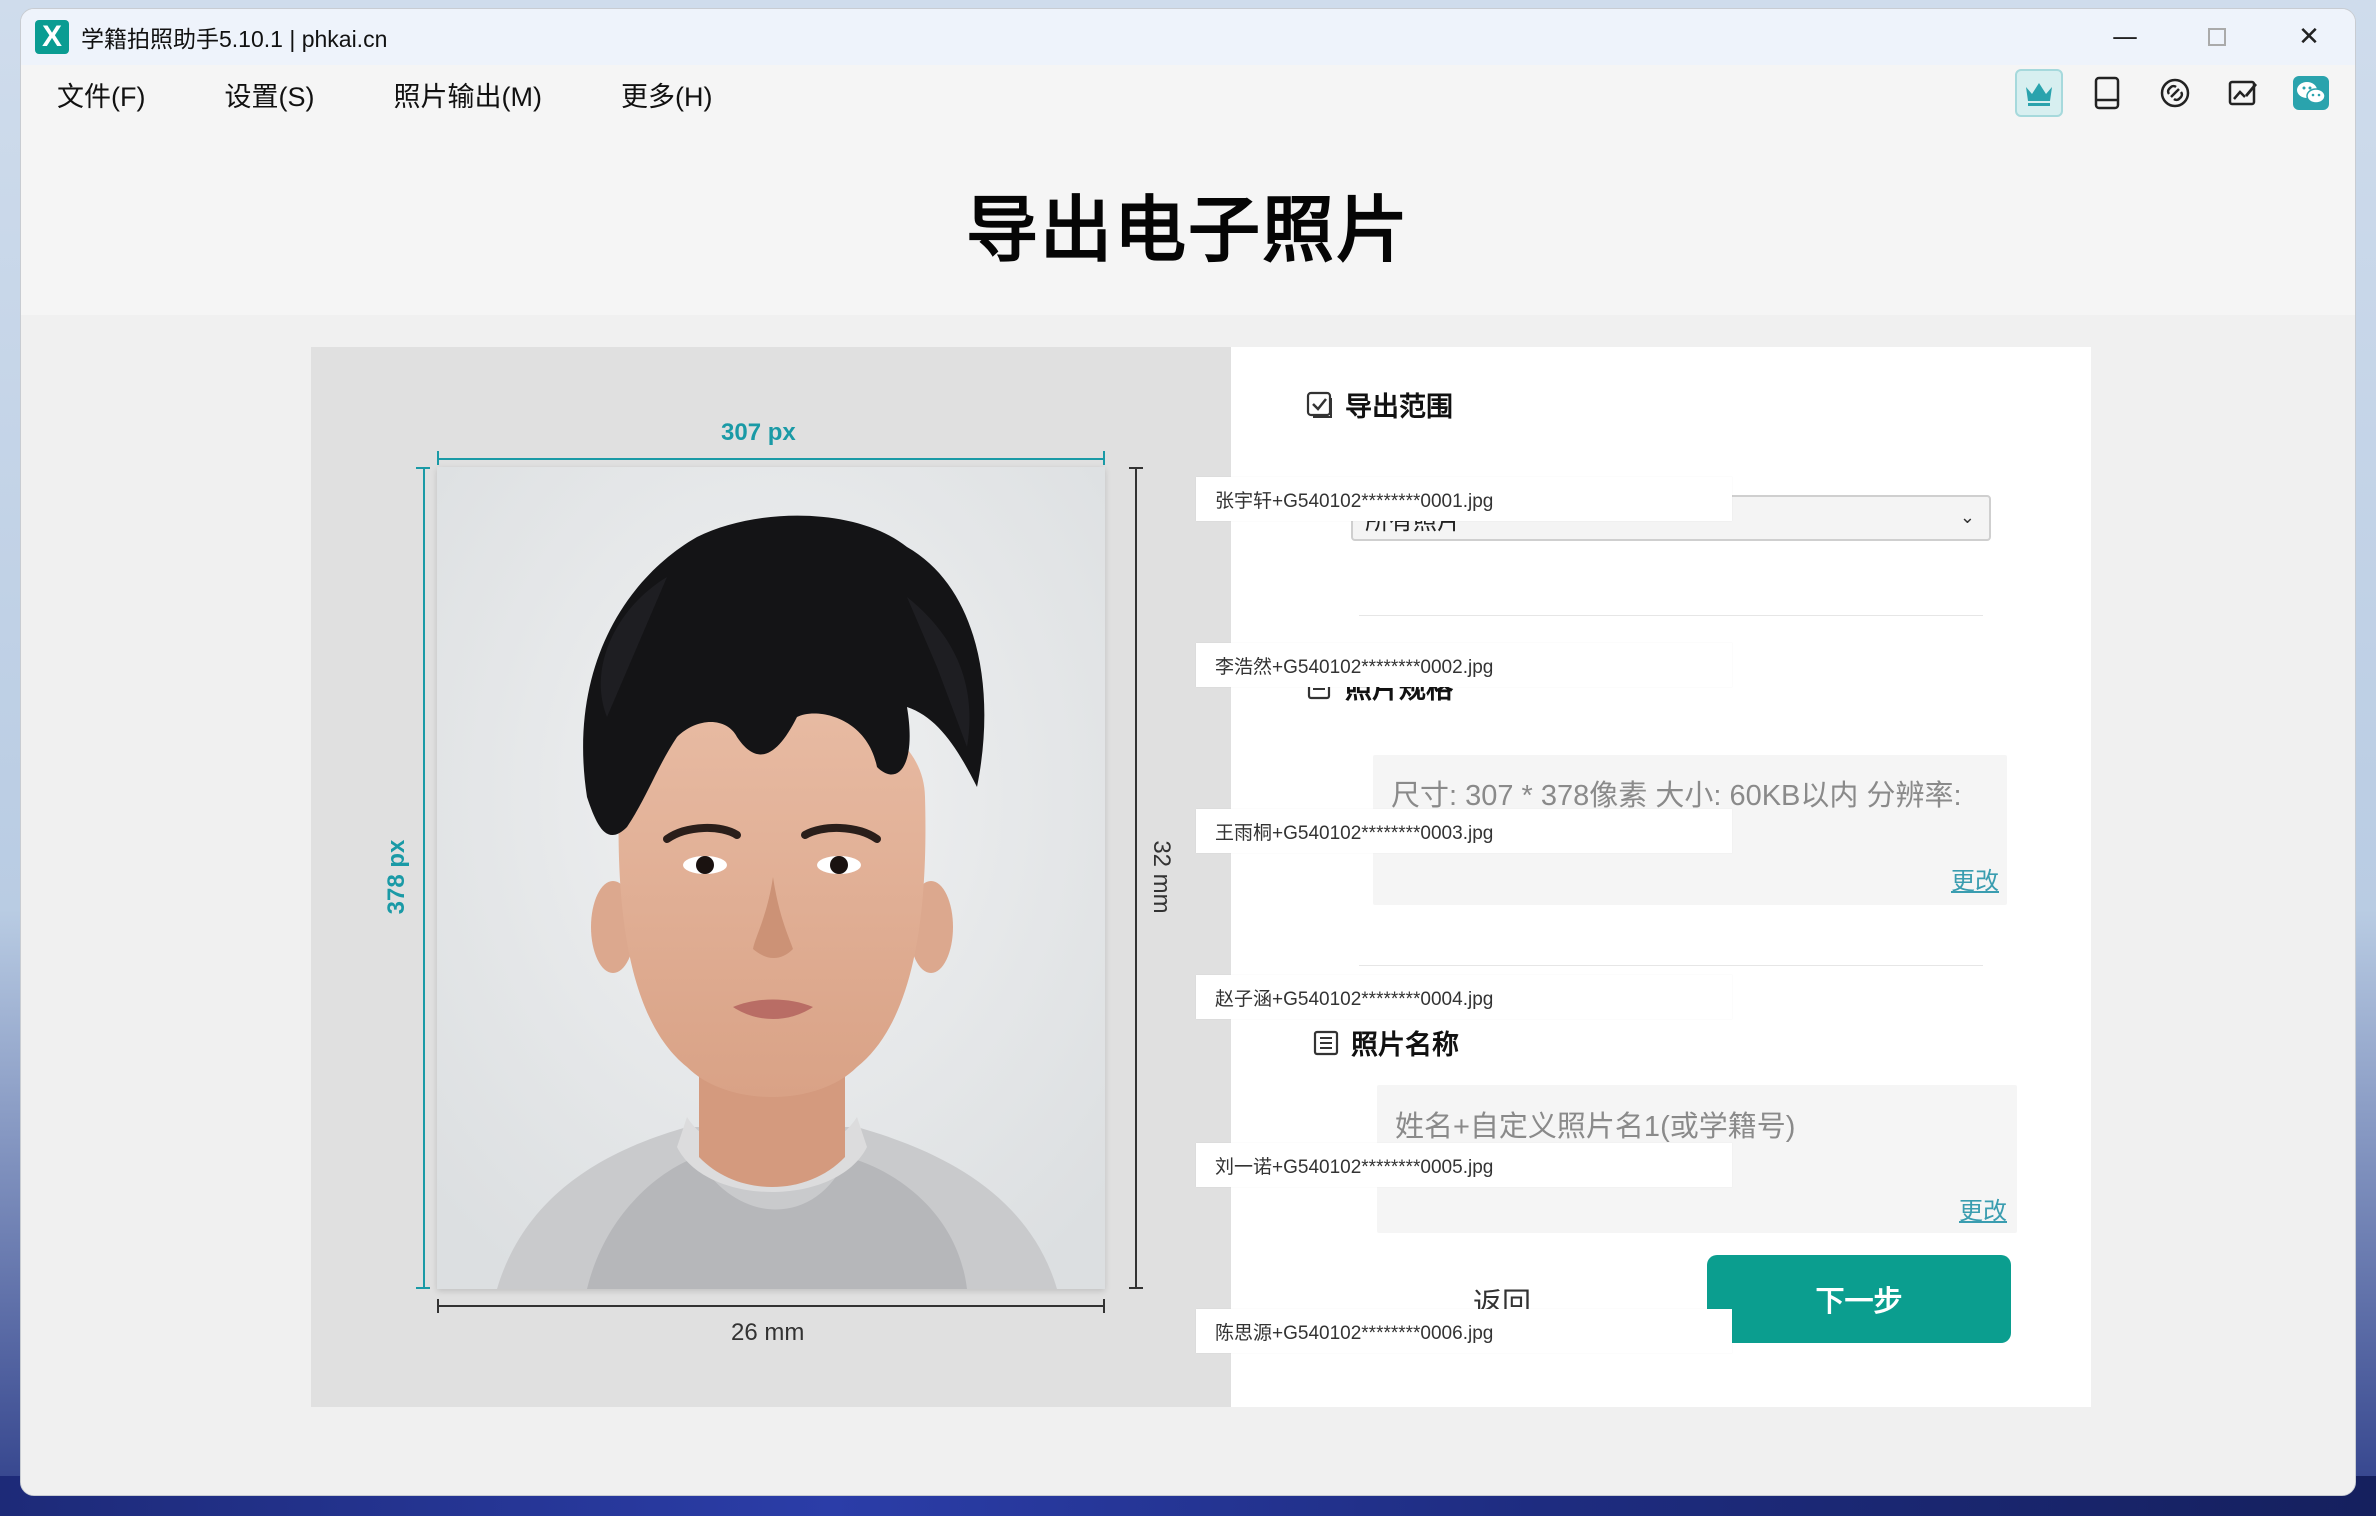  What do you see at coordinates (438, 1306) in the screenshot?
I see `width-mm-tick-left` at bounding box center [438, 1306].